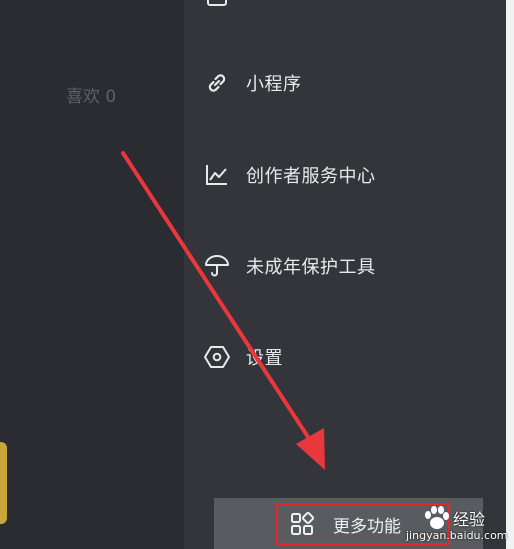  I want to click on menu-item-mini-program: 小程序, so click(253, 83).